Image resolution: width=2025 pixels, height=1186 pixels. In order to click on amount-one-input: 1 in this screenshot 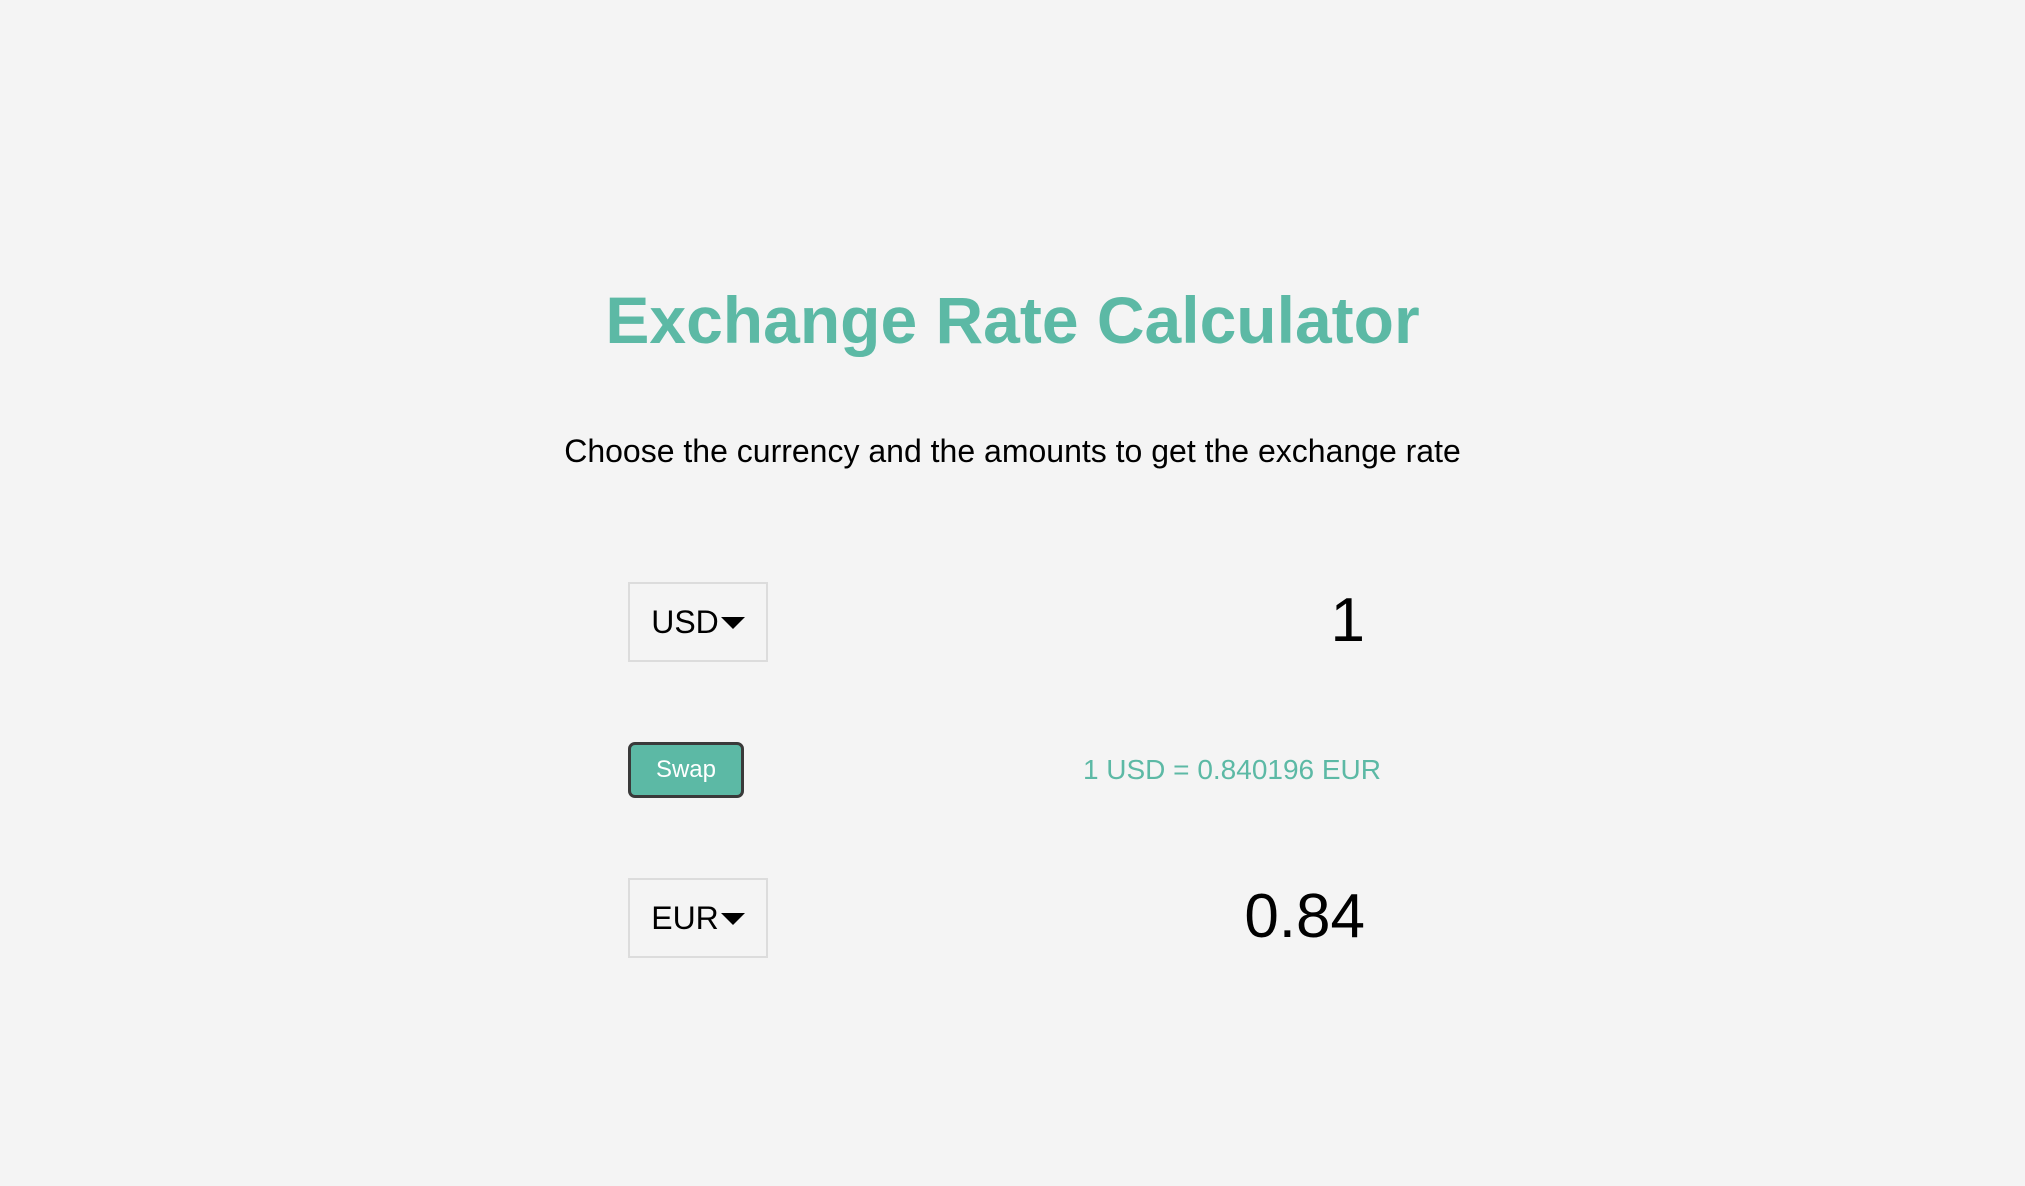, I will do `click(1215, 621)`.